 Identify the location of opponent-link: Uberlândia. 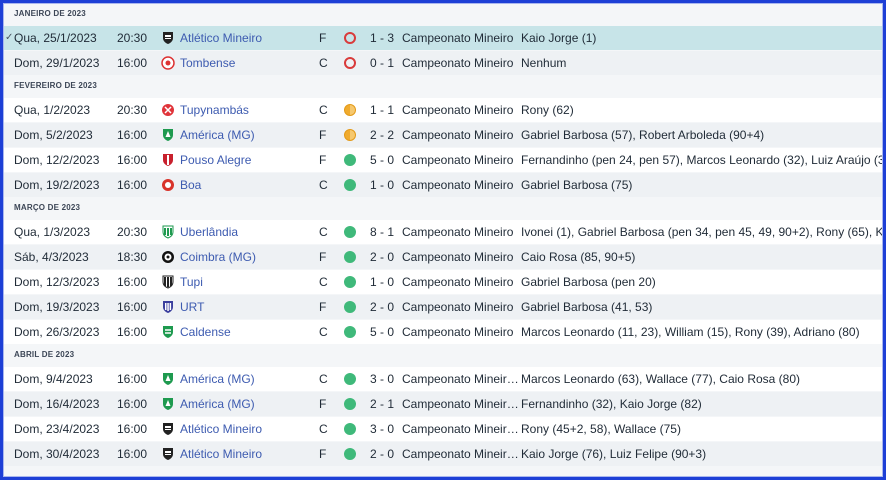
(209, 232).